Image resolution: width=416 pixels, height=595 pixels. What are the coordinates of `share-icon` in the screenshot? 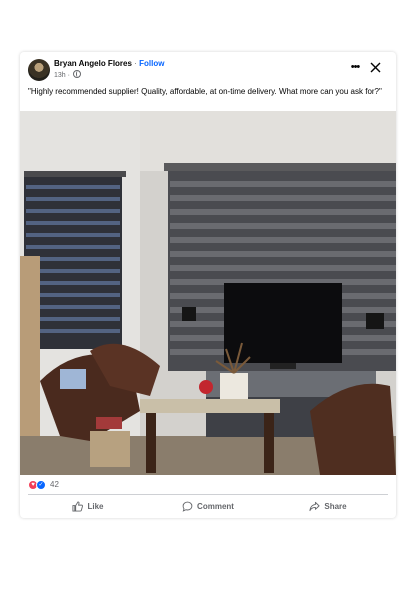 It's located at (314, 506).